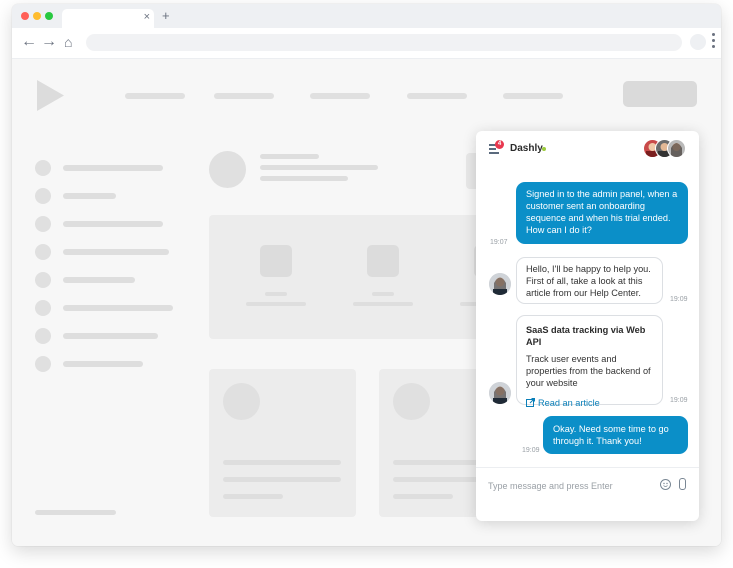 The height and width of the screenshot is (568, 733). Describe the element at coordinates (602, 194) in the screenshot. I see `message-line: Signed in to the admin panel, when a` at that location.